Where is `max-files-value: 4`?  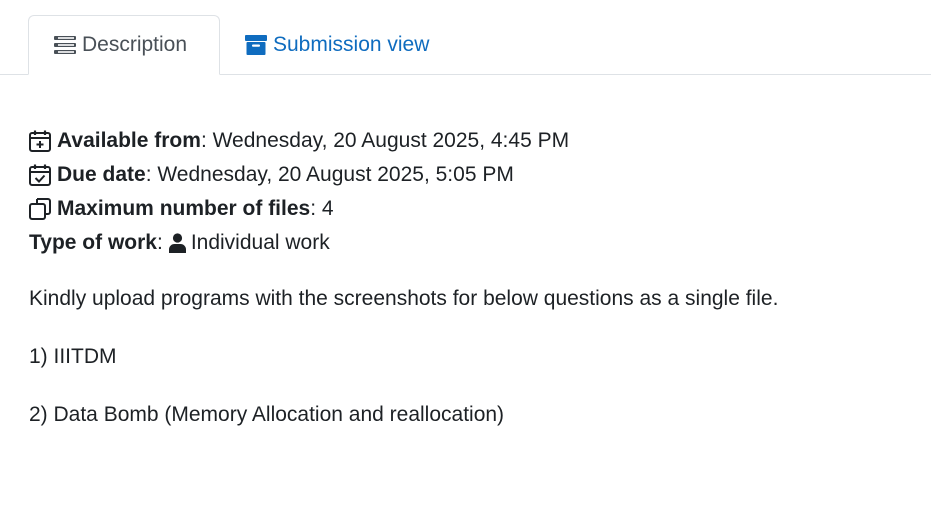
max-files-value: 4 is located at coordinates (325, 208).